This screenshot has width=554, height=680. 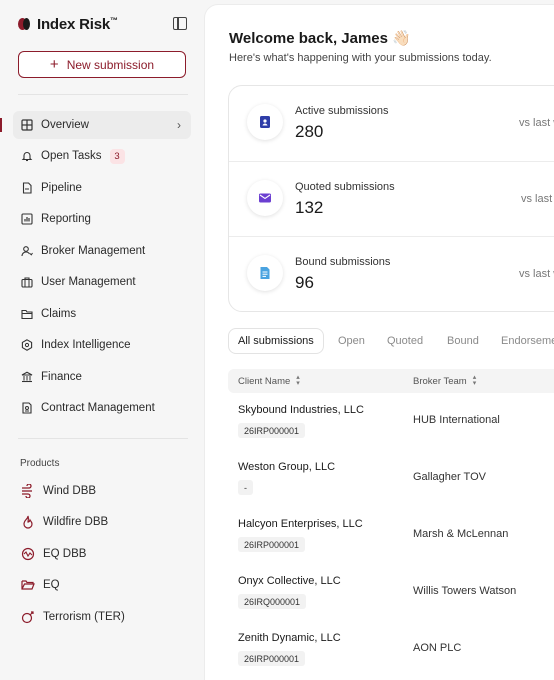 I want to click on sidebar-toggle-icon, so click(x=180, y=23).